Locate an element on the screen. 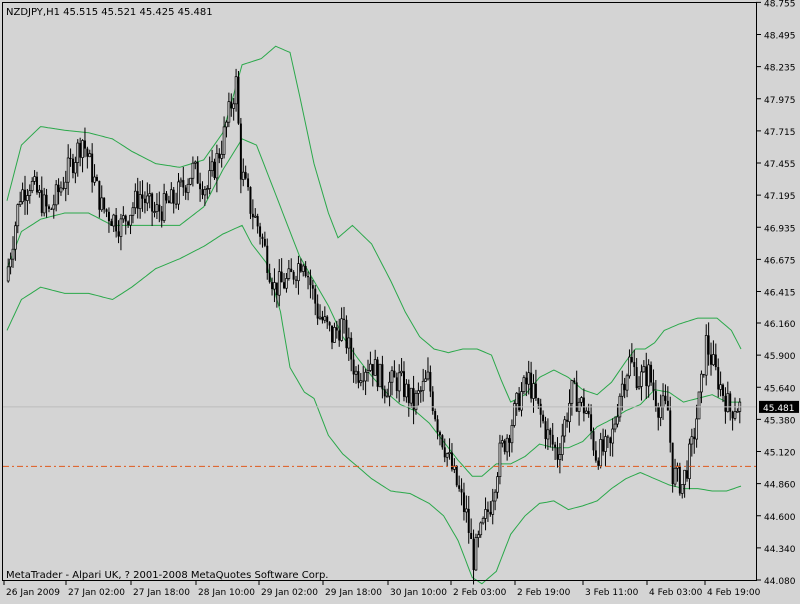 The image size is (800, 604). y-tick-label: 44.340 is located at coordinates (780, 550).